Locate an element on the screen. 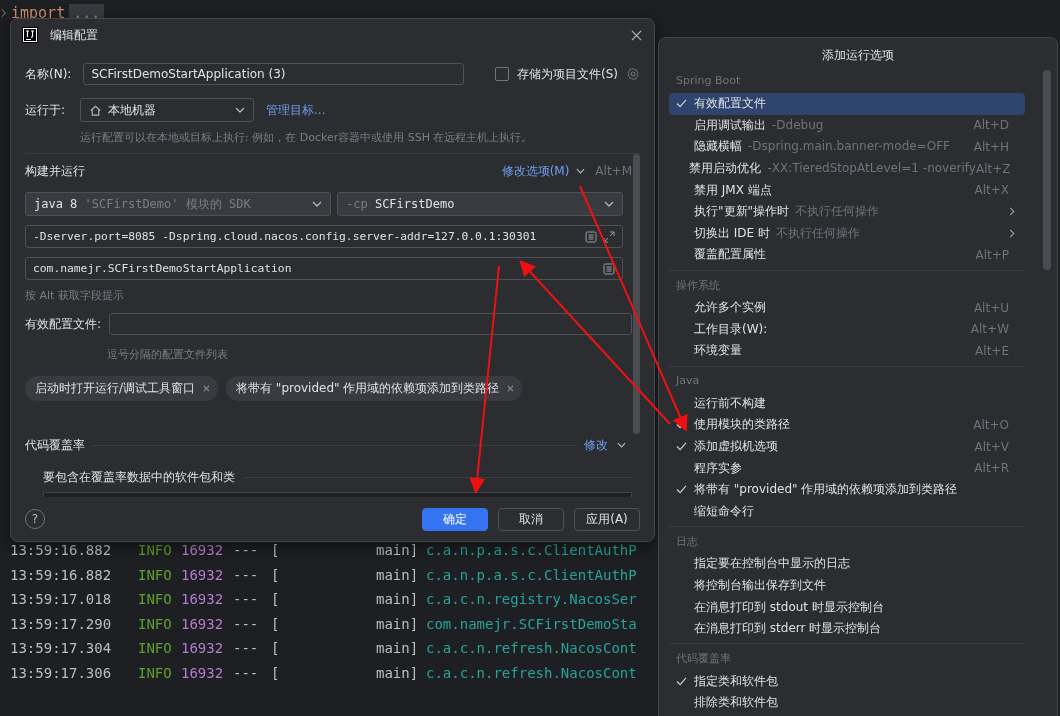 The image size is (1060, 716). section-title: 代码覆盖率 is located at coordinates (55, 445).